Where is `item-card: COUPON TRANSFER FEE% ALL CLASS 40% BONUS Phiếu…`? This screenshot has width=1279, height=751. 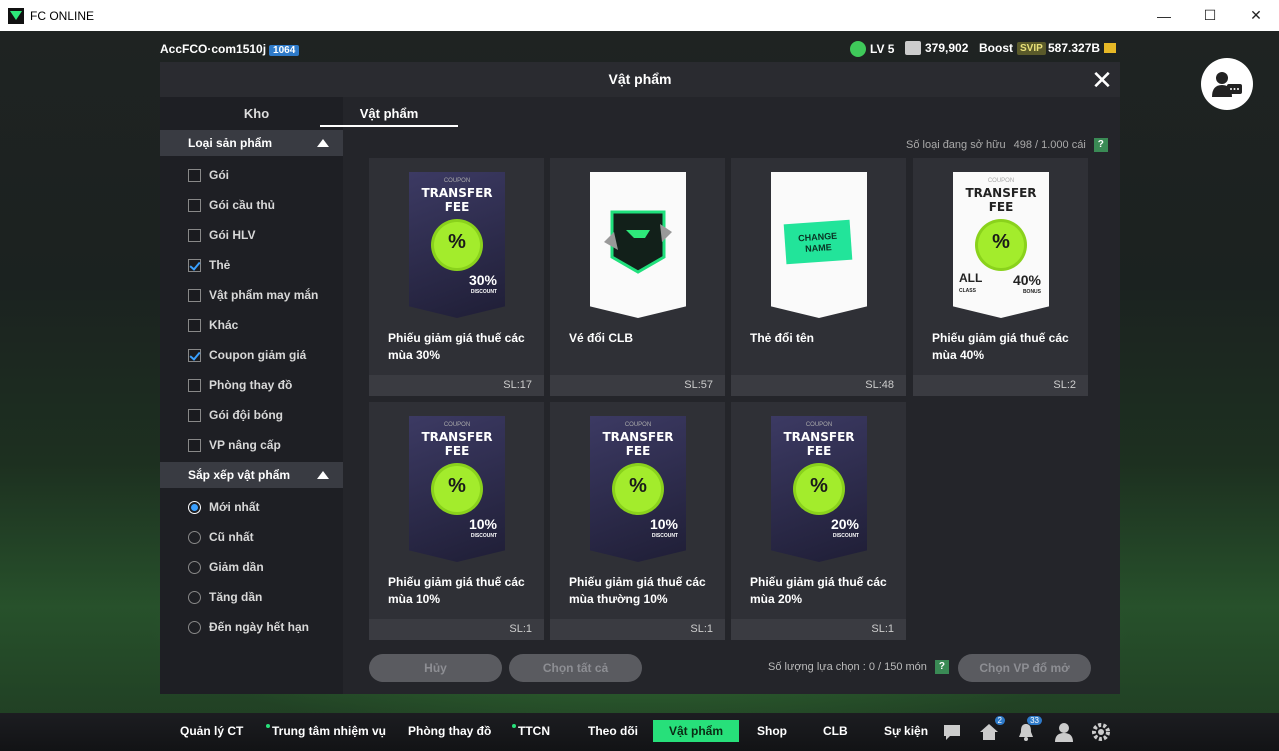
item-card: COUPON TRANSFER FEE% ALL CLASS 40% BONUS Phiếu… is located at coordinates (1000, 277).